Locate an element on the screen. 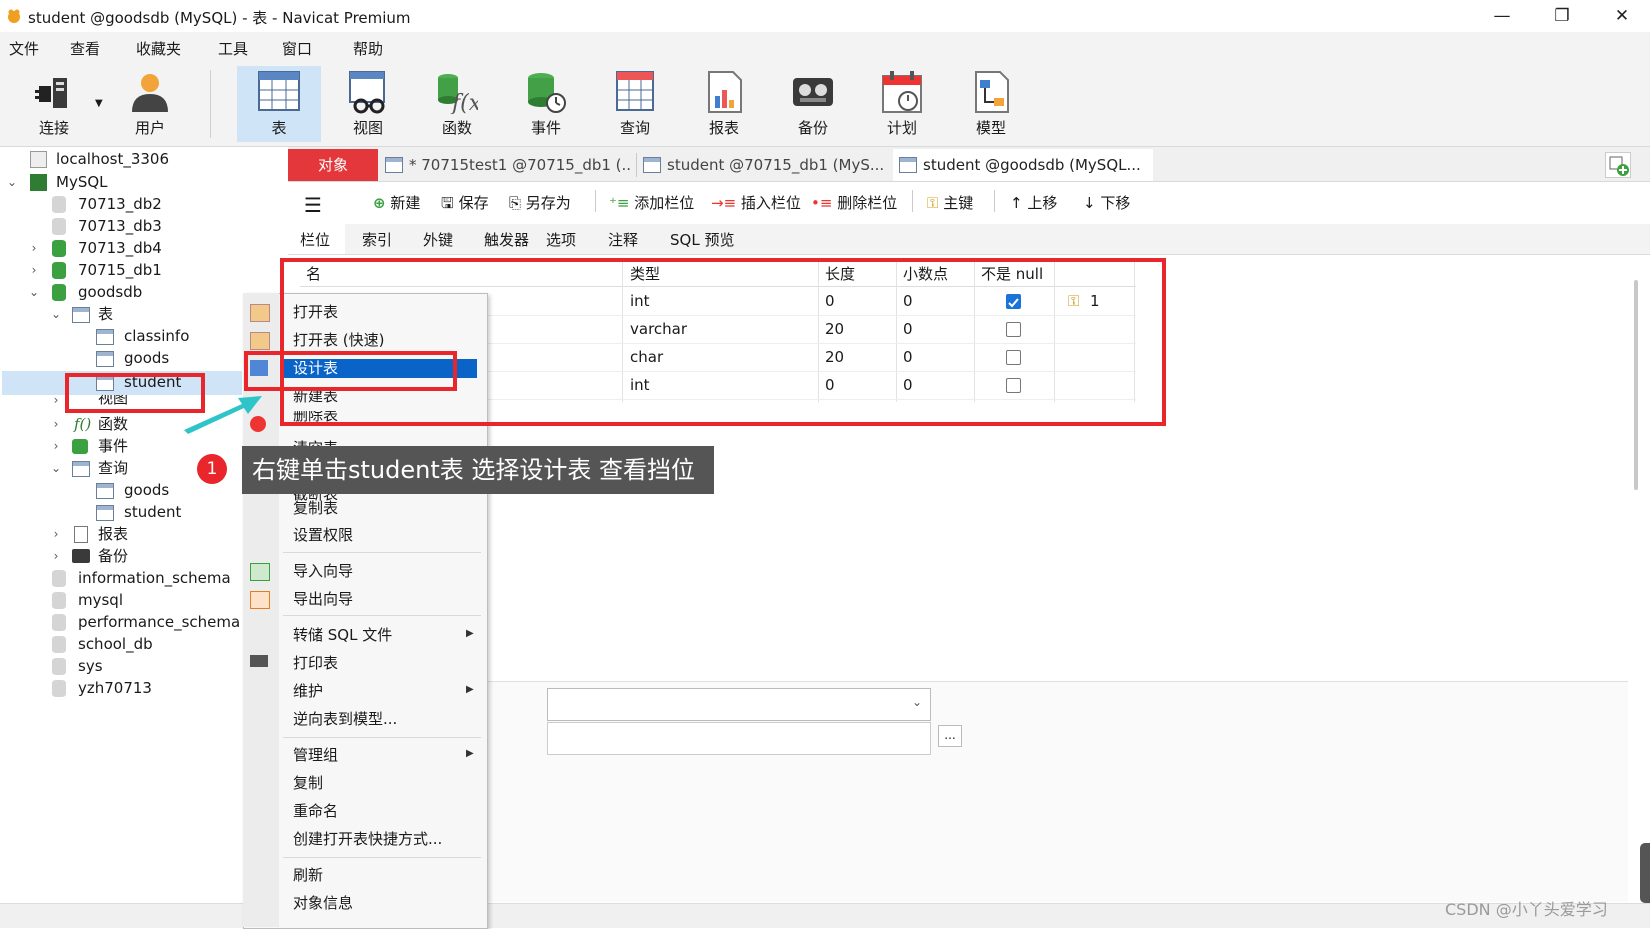  connect-dropdown-arrow-icon: ▼ is located at coordinates (99, 103).